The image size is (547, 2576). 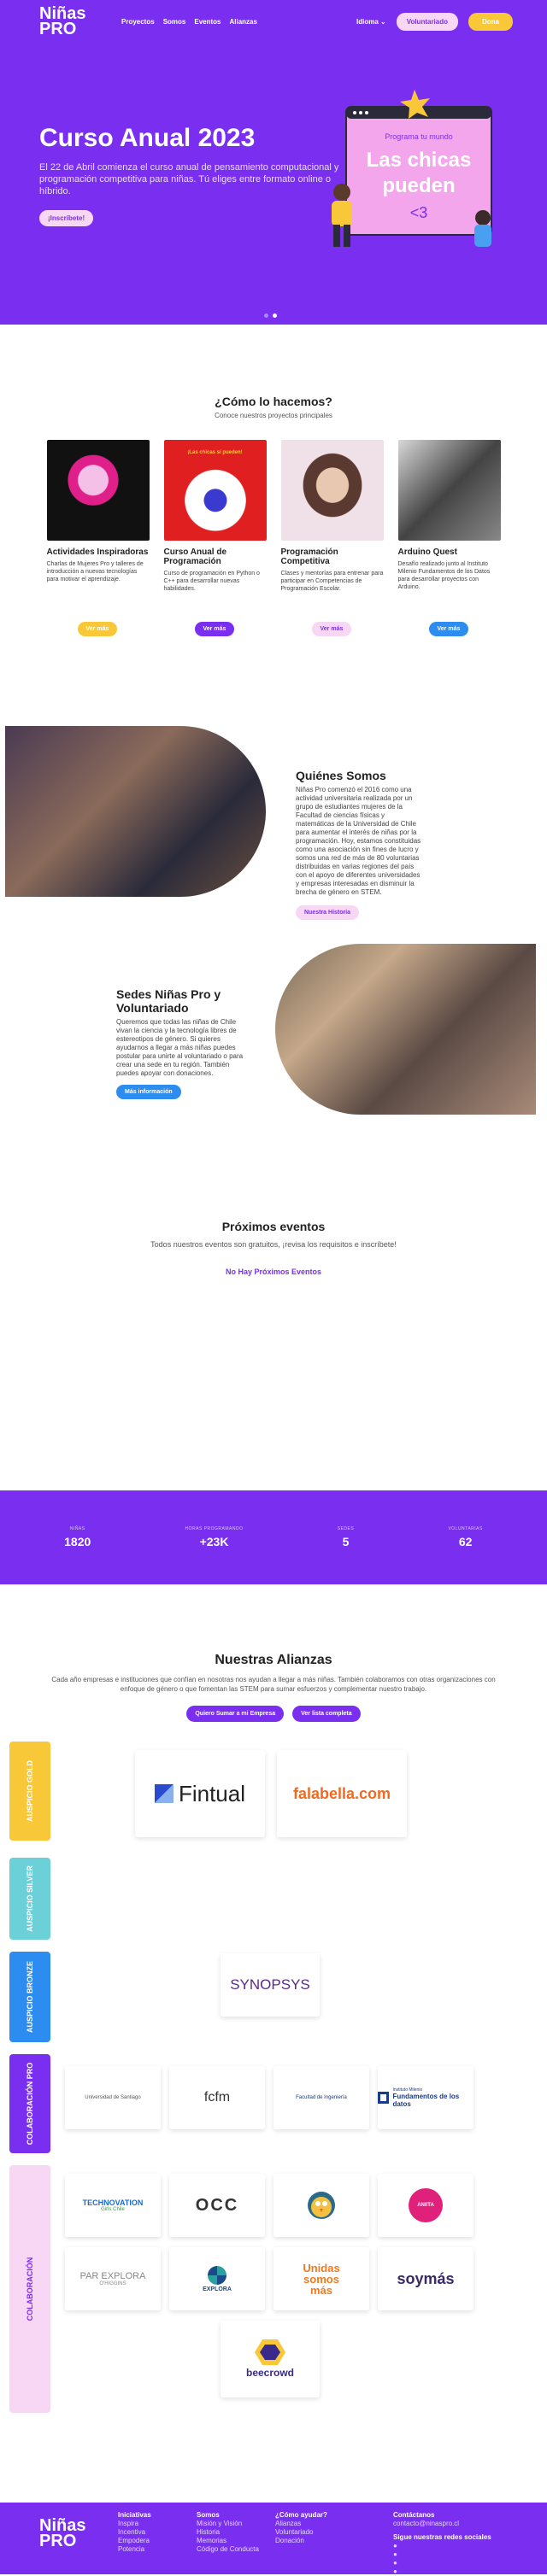 I want to click on logo-soymas: soymás, so click(x=425, y=2278).